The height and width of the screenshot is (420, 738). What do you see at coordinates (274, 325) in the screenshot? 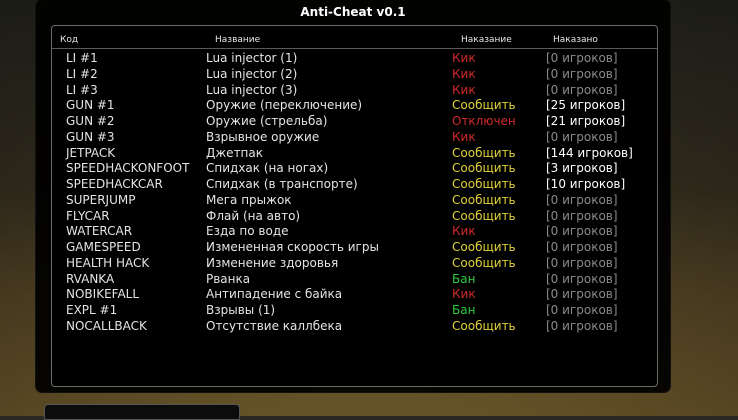
I see `cheat-name: Отсутствие каллбека` at bounding box center [274, 325].